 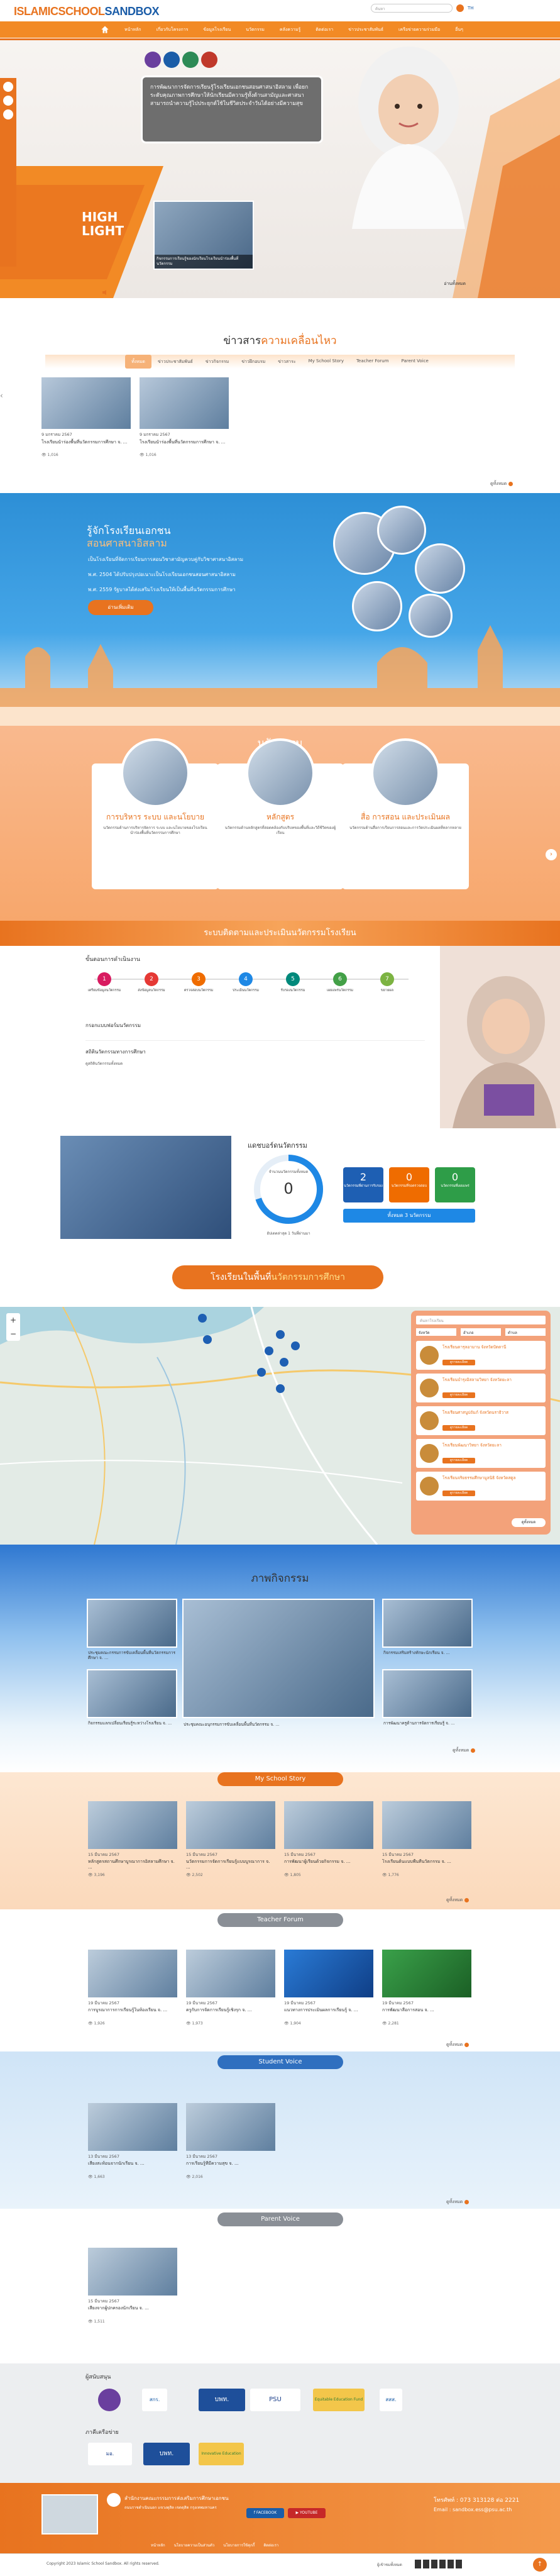 What do you see at coordinates (339, 2400) in the screenshot?
I see `partner-logo-5: Equitable Education Fund` at bounding box center [339, 2400].